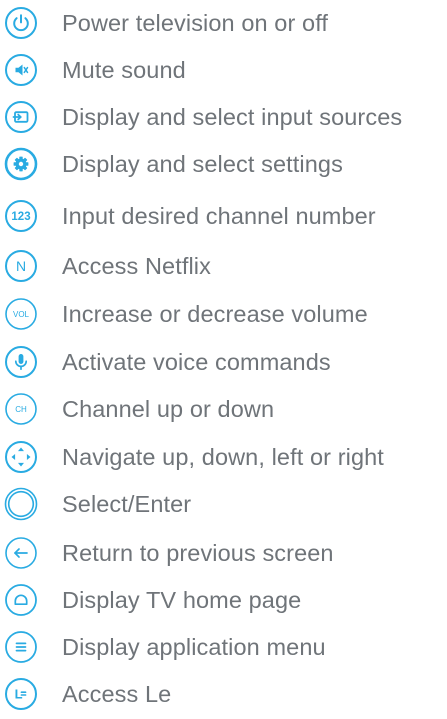 The width and height of the screenshot is (447, 719). I want to click on number-pad-icon: 123, so click(21, 216).